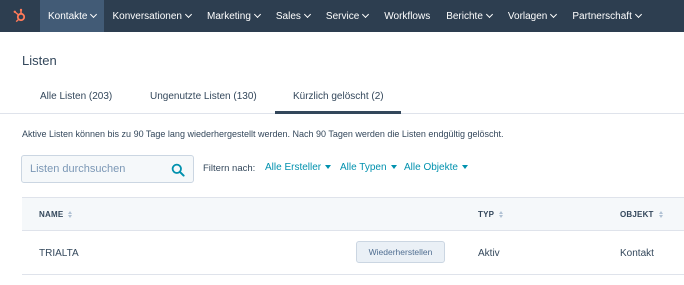  What do you see at coordinates (489, 253) in the screenshot?
I see `list-type: Aktiv` at bounding box center [489, 253].